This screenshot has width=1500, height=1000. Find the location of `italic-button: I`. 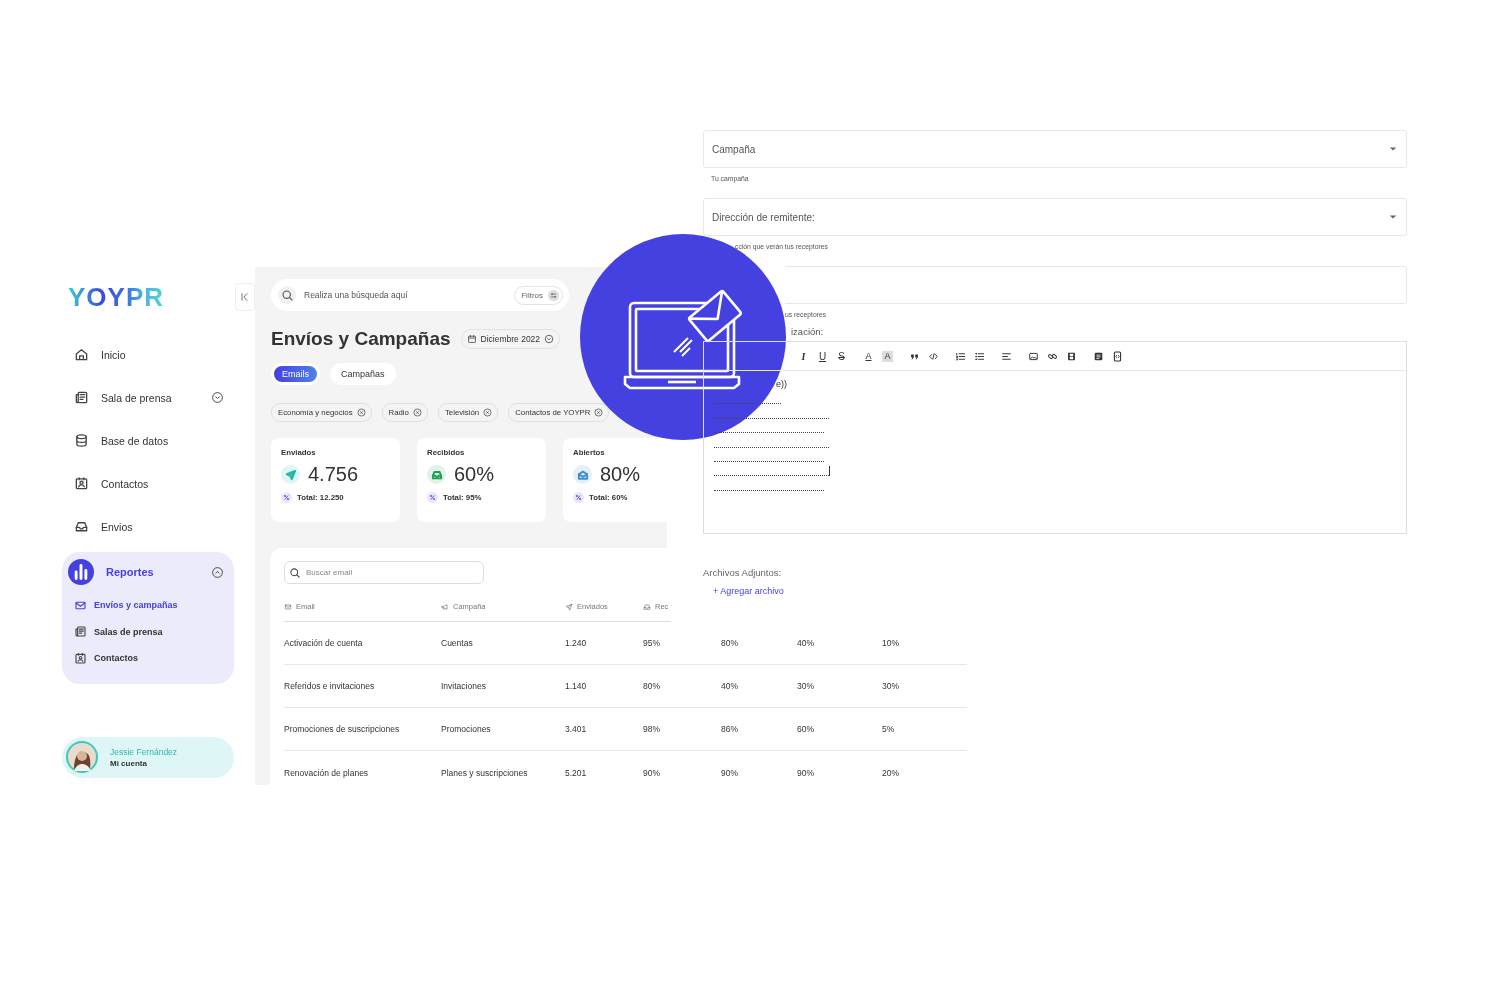

italic-button: I is located at coordinates (803, 356).